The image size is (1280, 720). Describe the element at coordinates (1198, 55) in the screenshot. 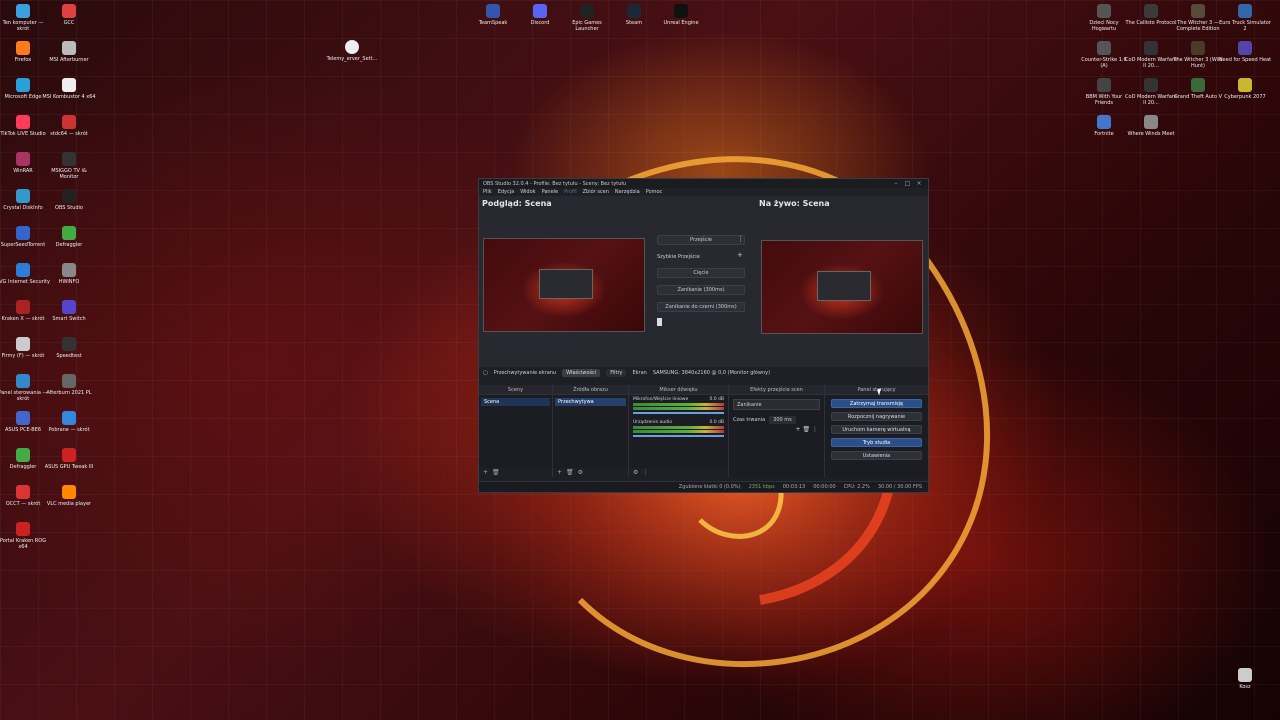

I see `desktop-icon-right-6: The Witcher 3 (Wild Hunt)` at that location.